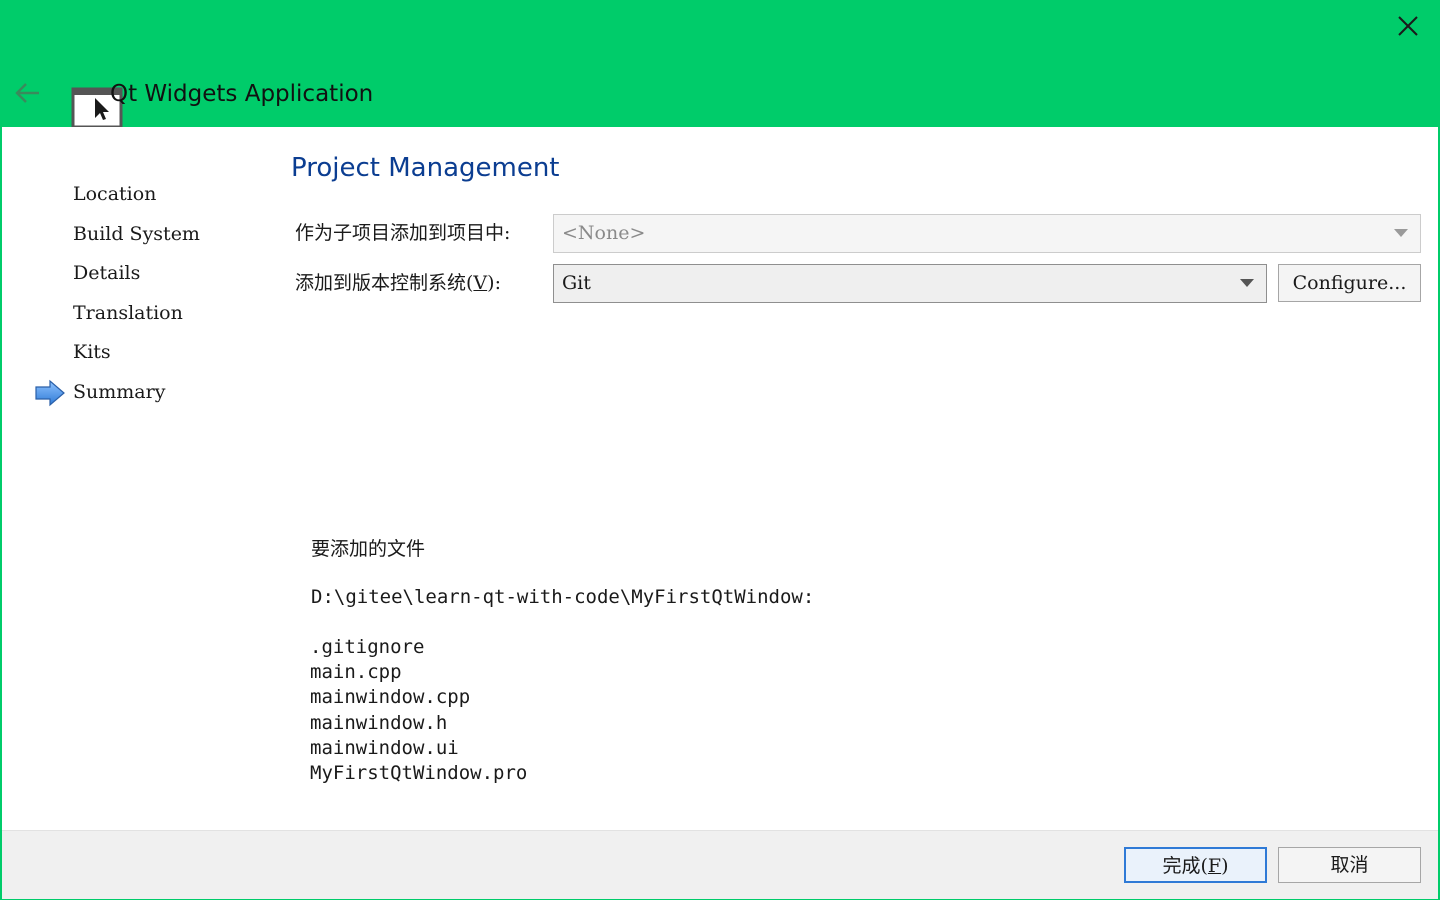 The image size is (1440, 900). What do you see at coordinates (494, 283) in the screenshot?
I see `vcs-label-suffix: ):` at bounding box center [494, 283].